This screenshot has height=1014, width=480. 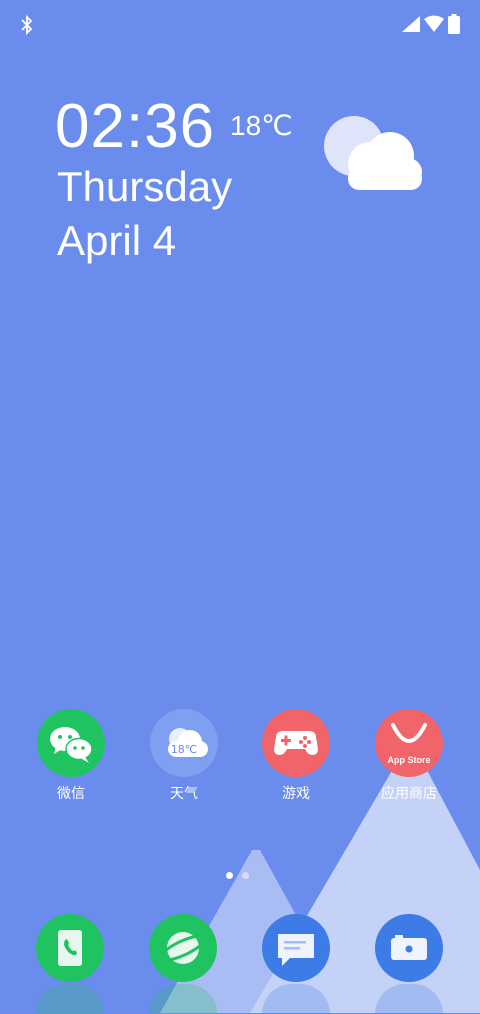 What do you see at coordinates (117, 240) in the screenshot?
I see `date-label: April 4` at bounding box center [117, 240].